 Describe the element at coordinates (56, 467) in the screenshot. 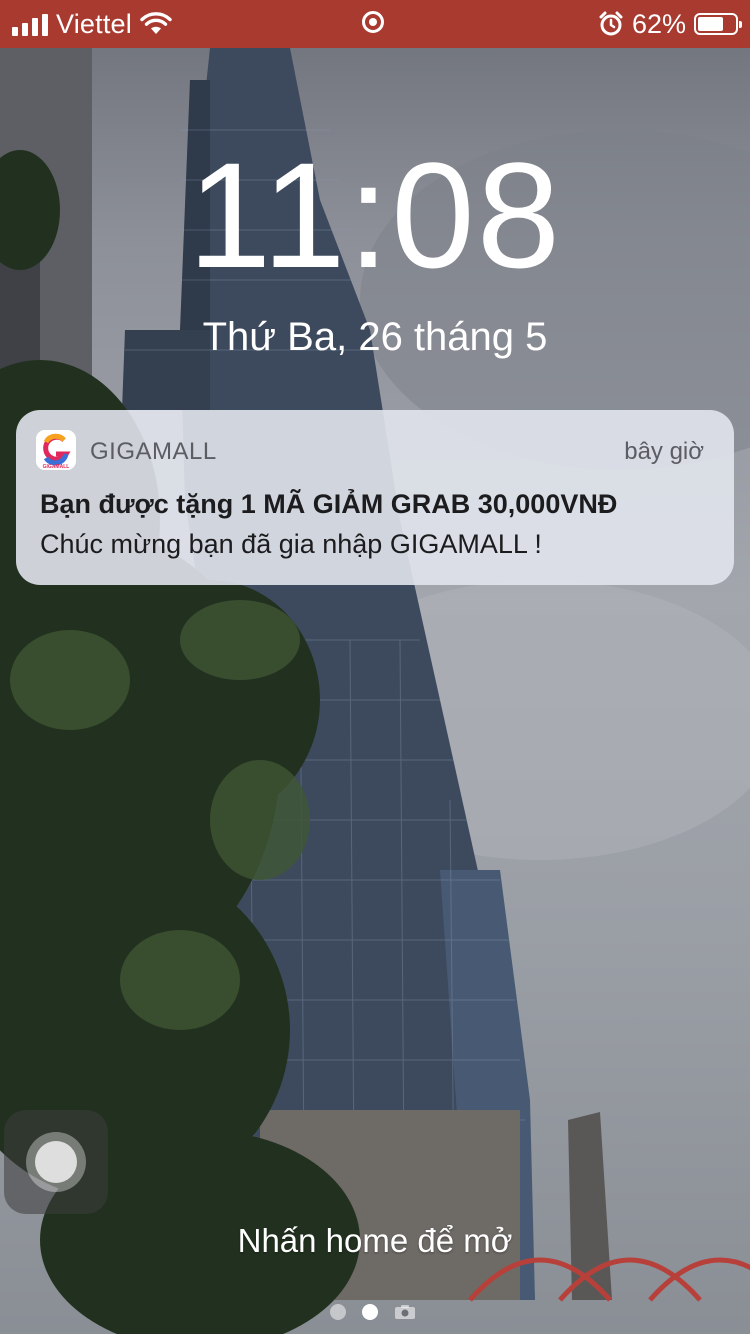

I see `logo-wordmark: GIGAMALL` at that location.